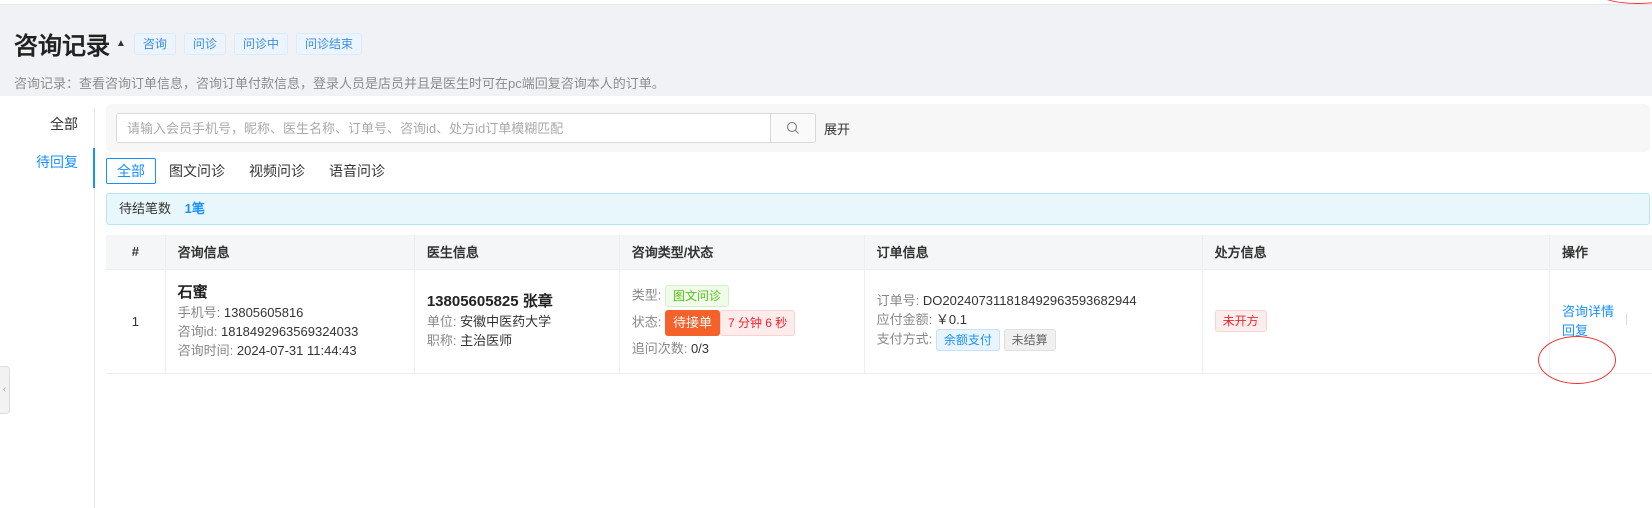 This screenshot has height=508, width=1652. What do you see at coordinates (263, 312) in the screenshot?
I see `patient-phone: 13805605816` at bounding box center [263, 312].